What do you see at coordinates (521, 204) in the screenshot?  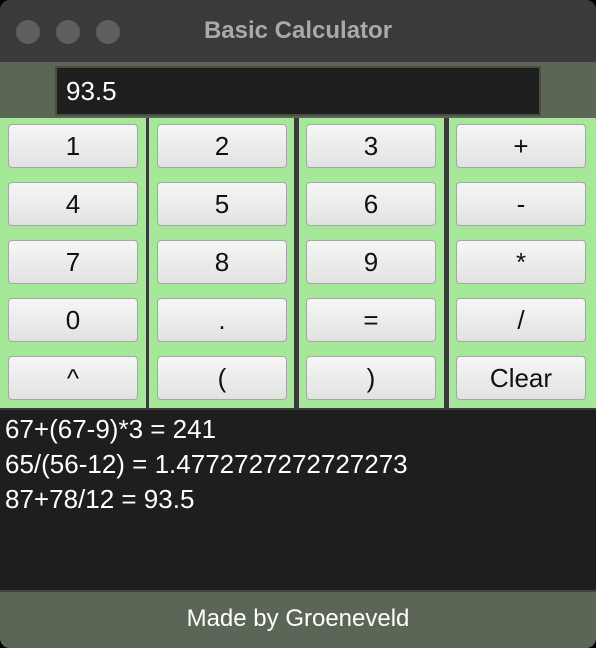 I see `key-minus: -` at bounding box center [521, 204].